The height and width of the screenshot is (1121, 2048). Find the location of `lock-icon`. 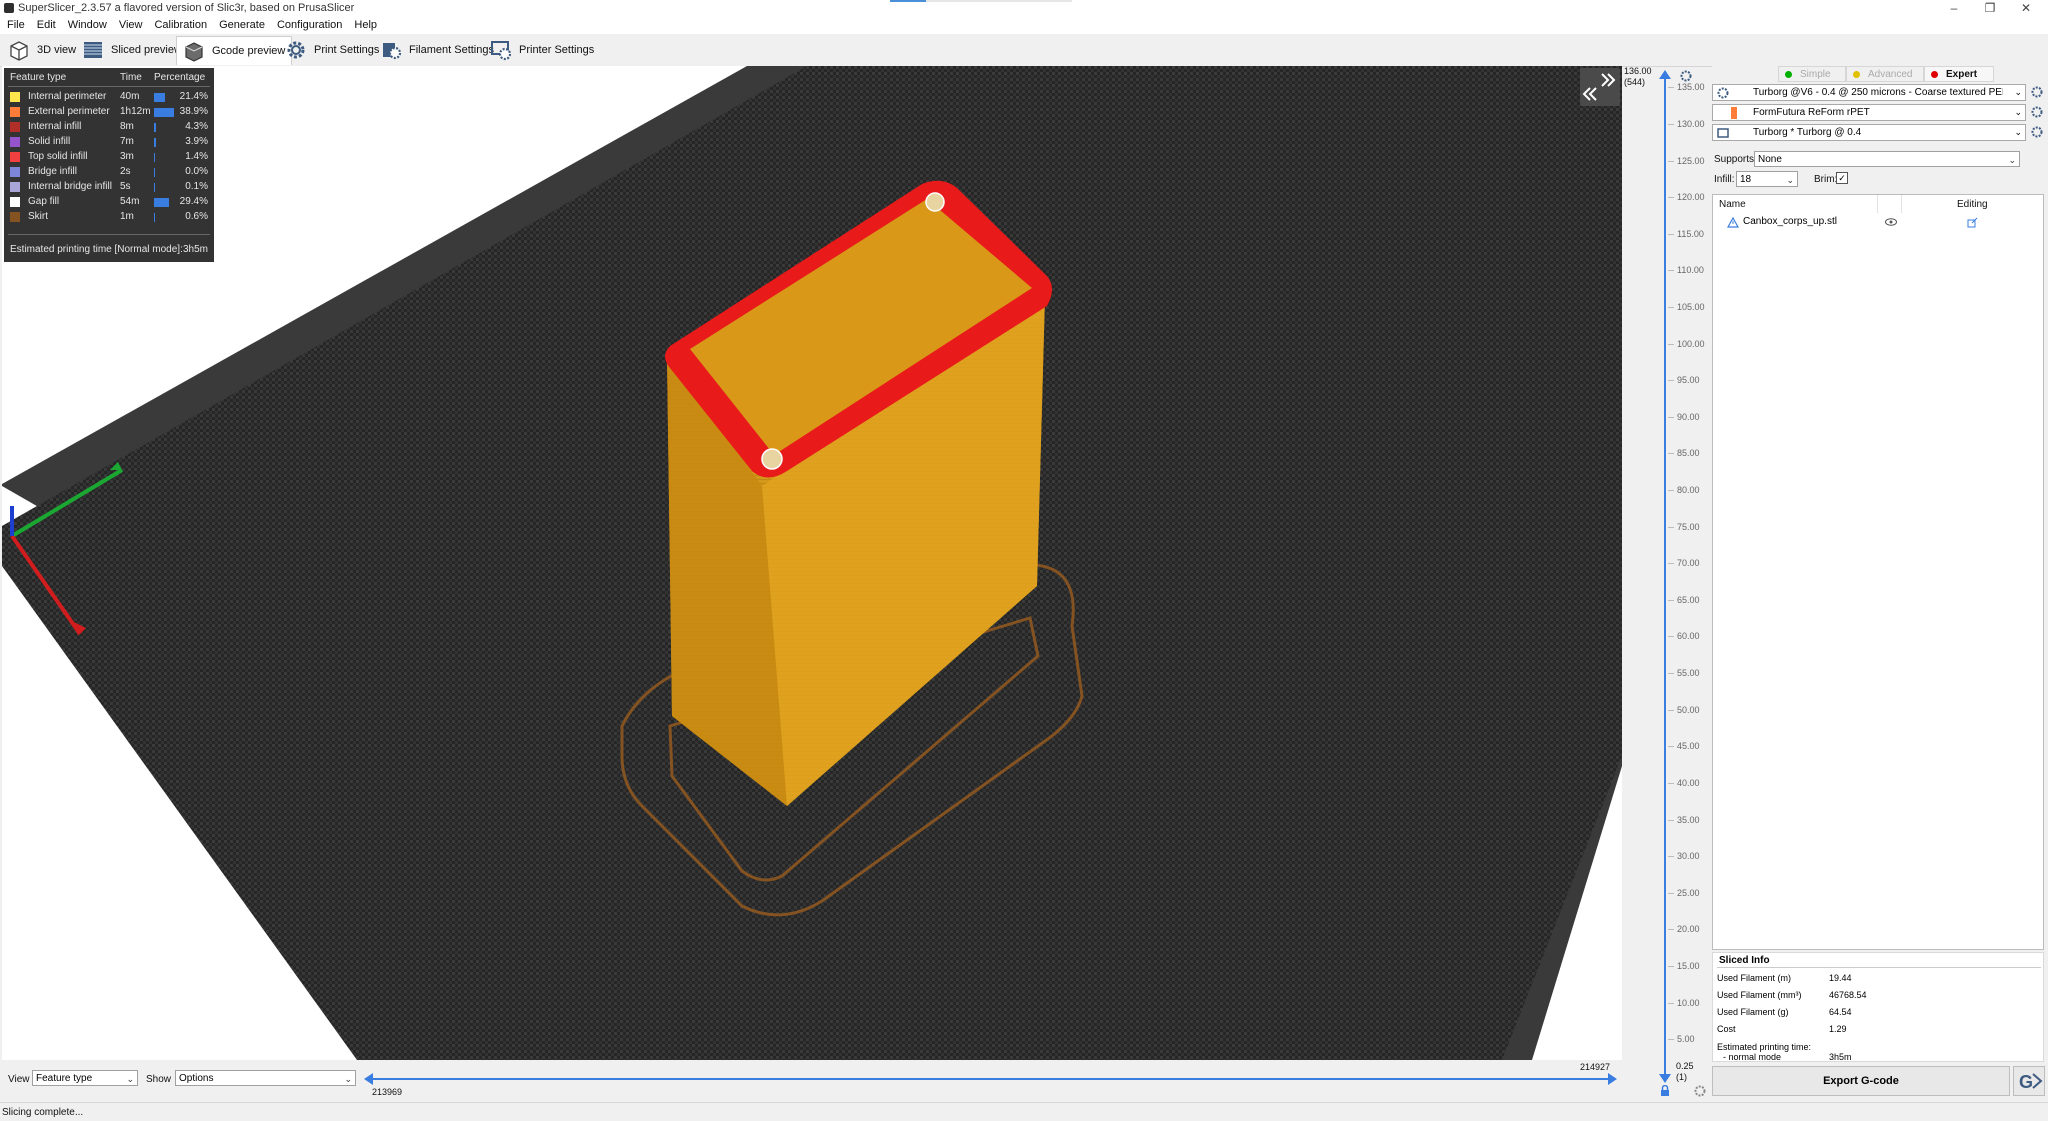

lock-icon is located at coordinates (1665, 1091).